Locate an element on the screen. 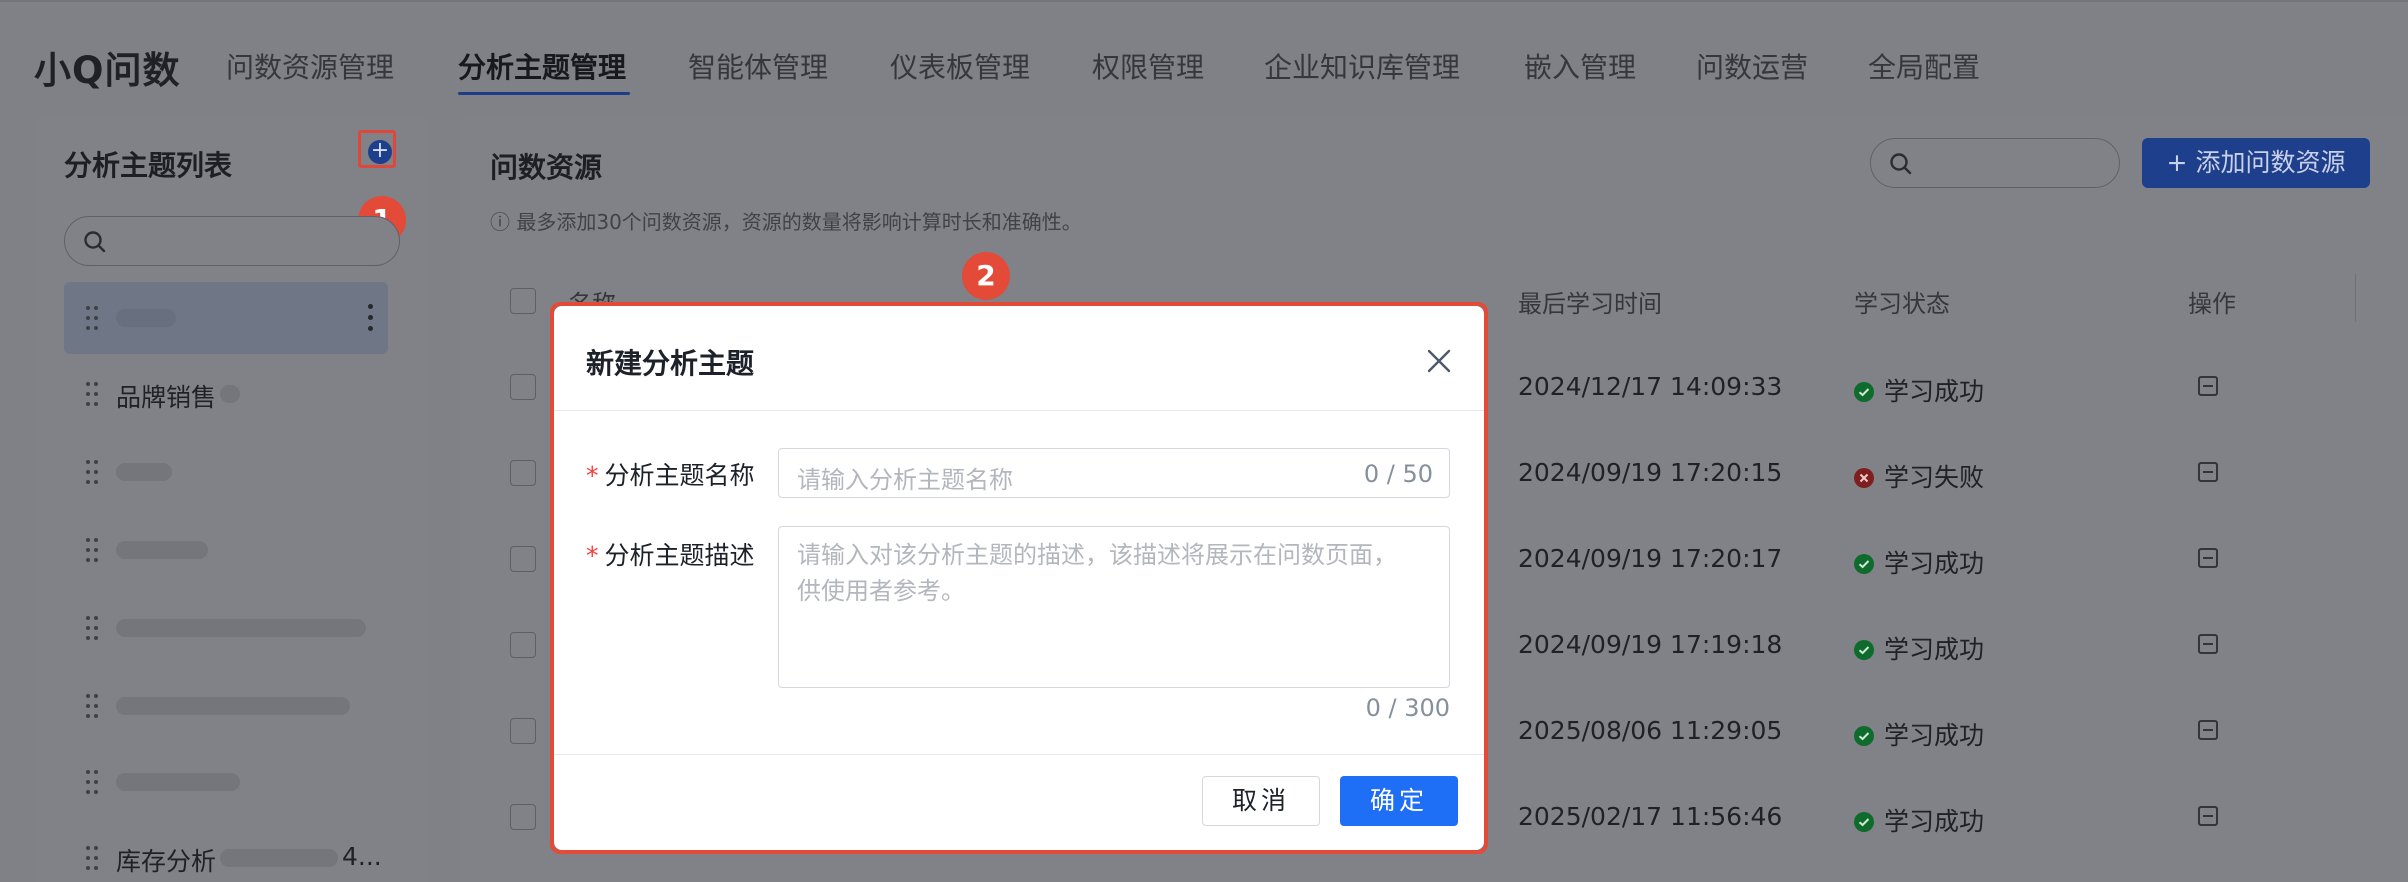 Image resolution: width=2408 pixels, height=882 pixels. nav-item-resource: 问数资源管理 is located at coordinates (310, 66).